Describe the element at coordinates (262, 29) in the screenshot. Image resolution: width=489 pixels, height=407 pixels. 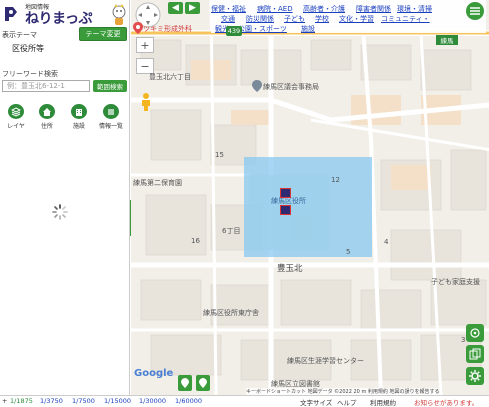
I see `nav-link: 公園・スポーツ` at that location.